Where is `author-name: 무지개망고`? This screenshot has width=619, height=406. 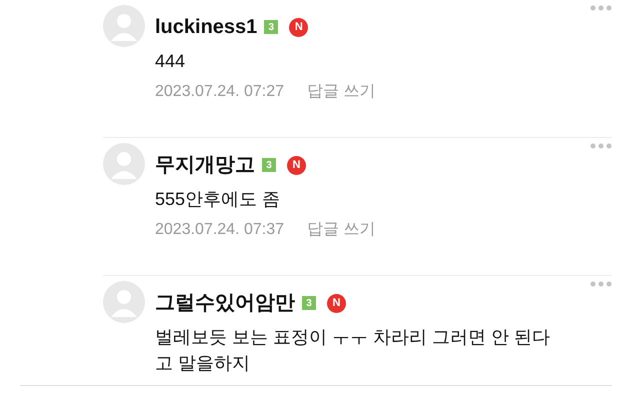
author-name: 무지개망고 is located at coordinates (205, 165).